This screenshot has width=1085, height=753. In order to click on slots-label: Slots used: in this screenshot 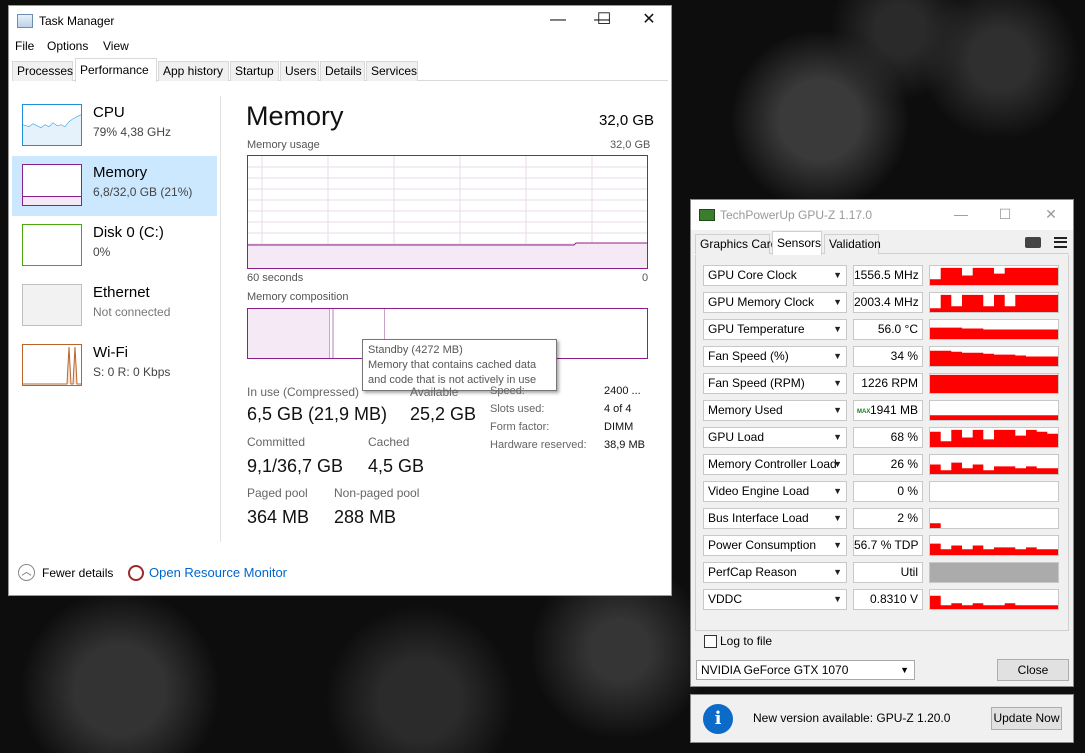, I will do `click(517, 409)`.